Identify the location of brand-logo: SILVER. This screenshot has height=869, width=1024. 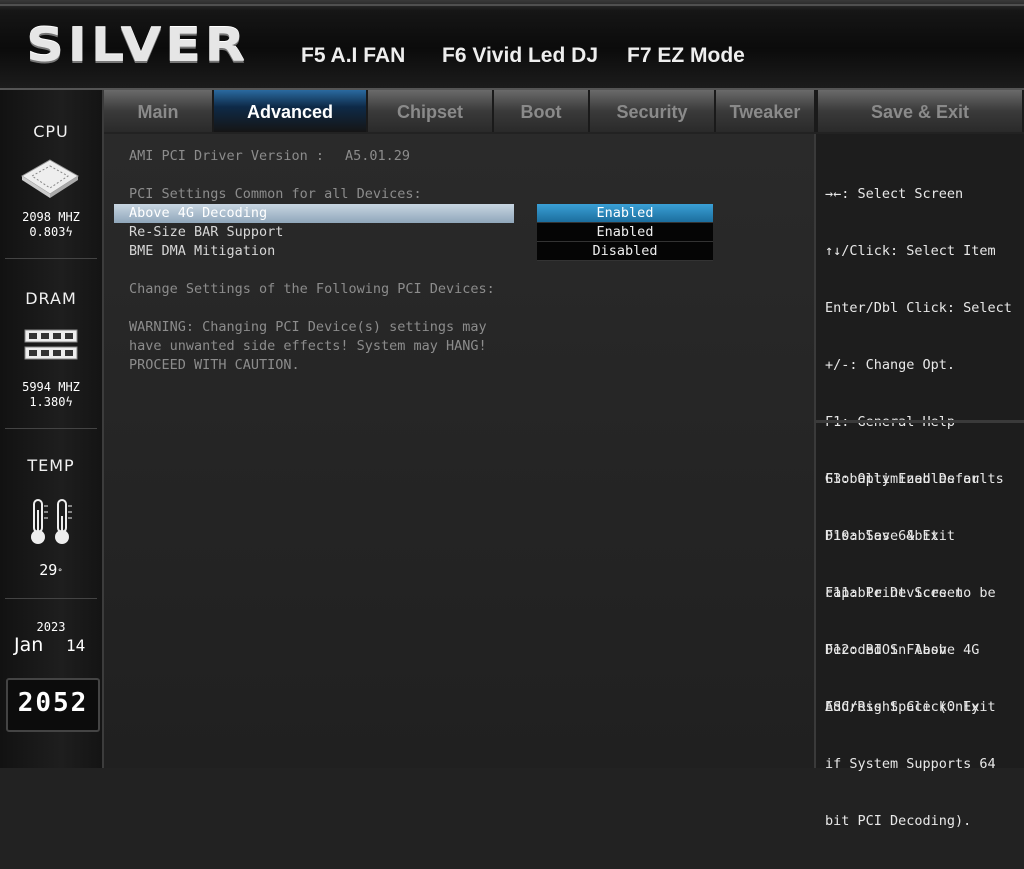
(137, 45).